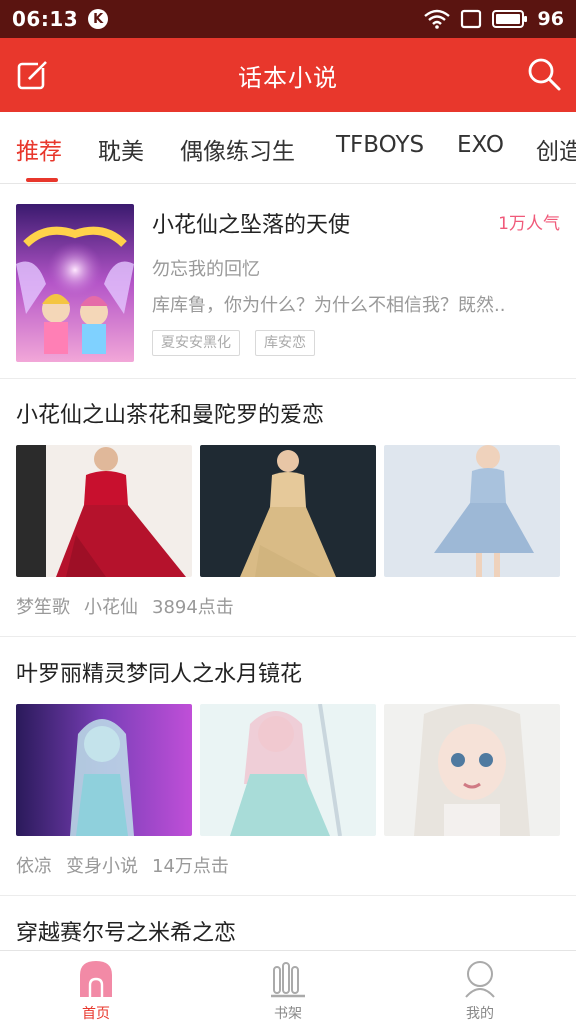  Describe the element at coordinates (550, 19) in the screenshot. I see `battery-level: 96` at that location.